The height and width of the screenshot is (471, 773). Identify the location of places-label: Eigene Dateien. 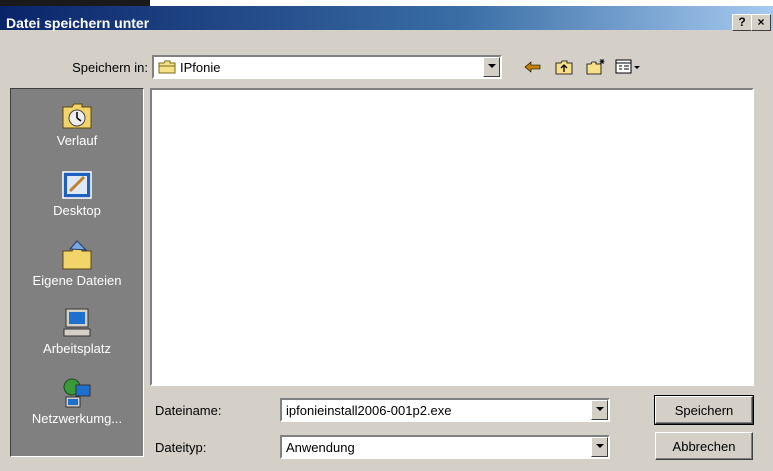
(77, 280).